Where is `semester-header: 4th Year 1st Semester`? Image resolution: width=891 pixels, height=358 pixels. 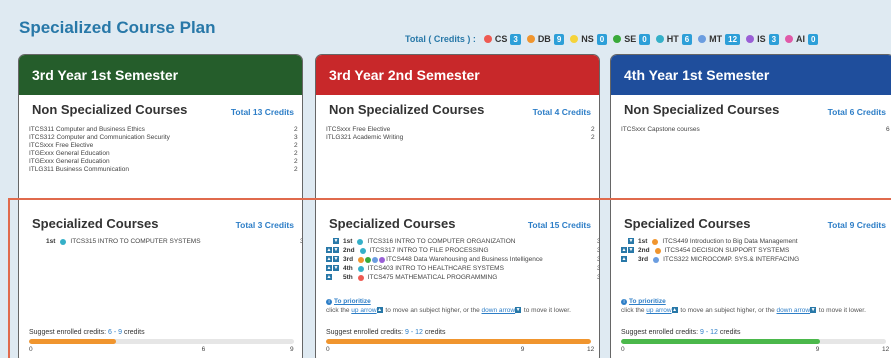 semester-header: 4th Year 1st Semester is located at coordinates (751, 75).